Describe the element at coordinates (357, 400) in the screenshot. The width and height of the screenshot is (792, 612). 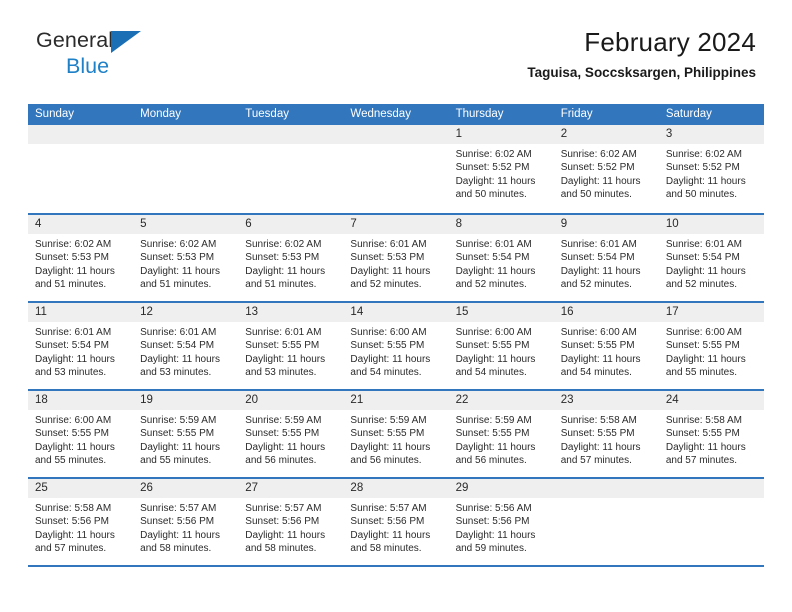
I see `day-number: 21` at that location.